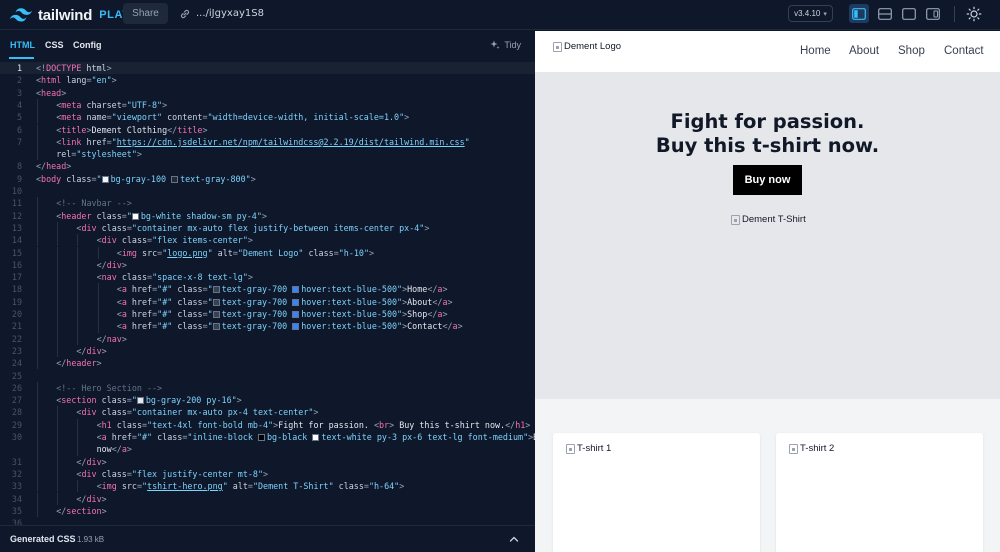  I want to click on code-line: 2 <html lang="en">, so click(267, 80).